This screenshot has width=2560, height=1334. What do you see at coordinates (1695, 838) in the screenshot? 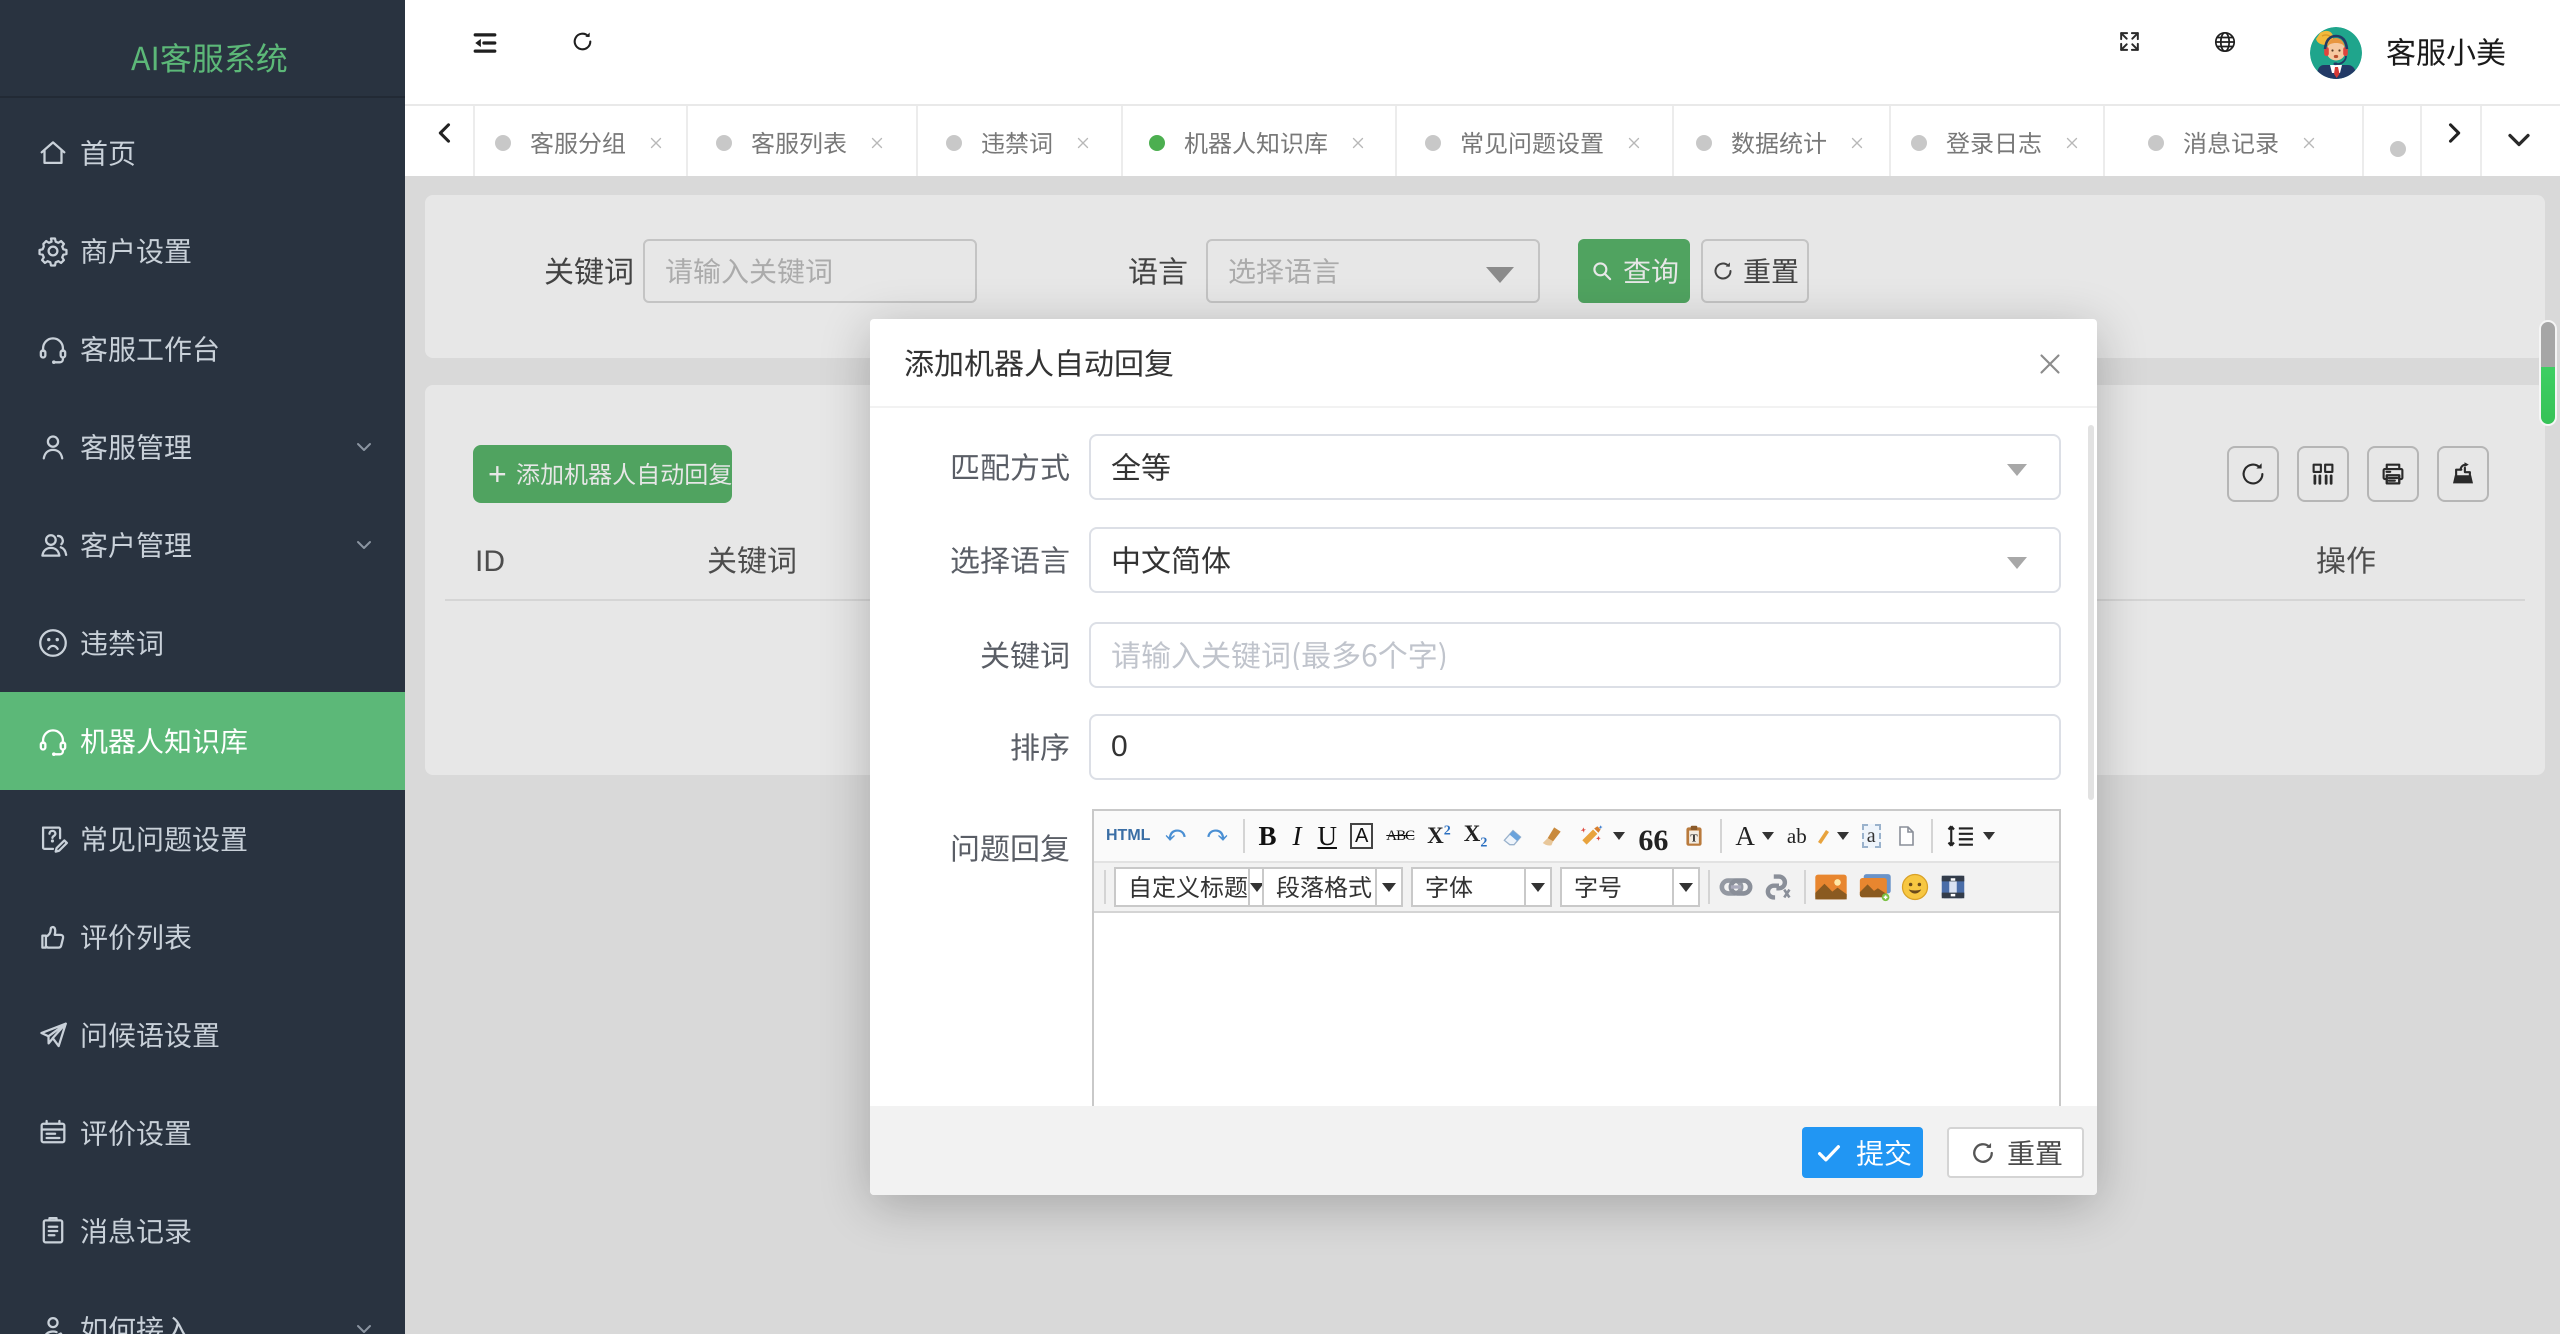
I see `svg-text: T` at bounding box center [1695, 838].